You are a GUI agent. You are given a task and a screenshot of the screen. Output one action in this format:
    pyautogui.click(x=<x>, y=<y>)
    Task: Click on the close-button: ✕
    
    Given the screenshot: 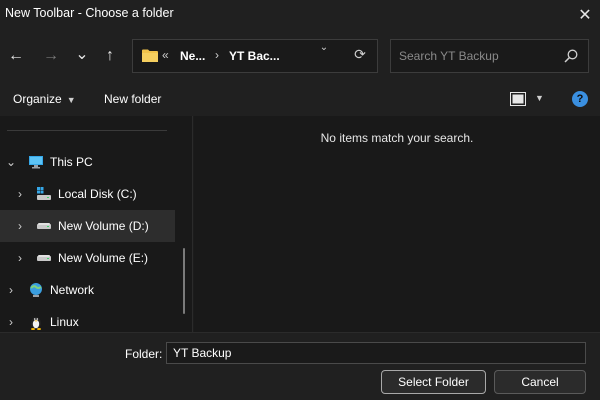 What is the action you would take?
    pyautogui.click(x=585, y=15)
    